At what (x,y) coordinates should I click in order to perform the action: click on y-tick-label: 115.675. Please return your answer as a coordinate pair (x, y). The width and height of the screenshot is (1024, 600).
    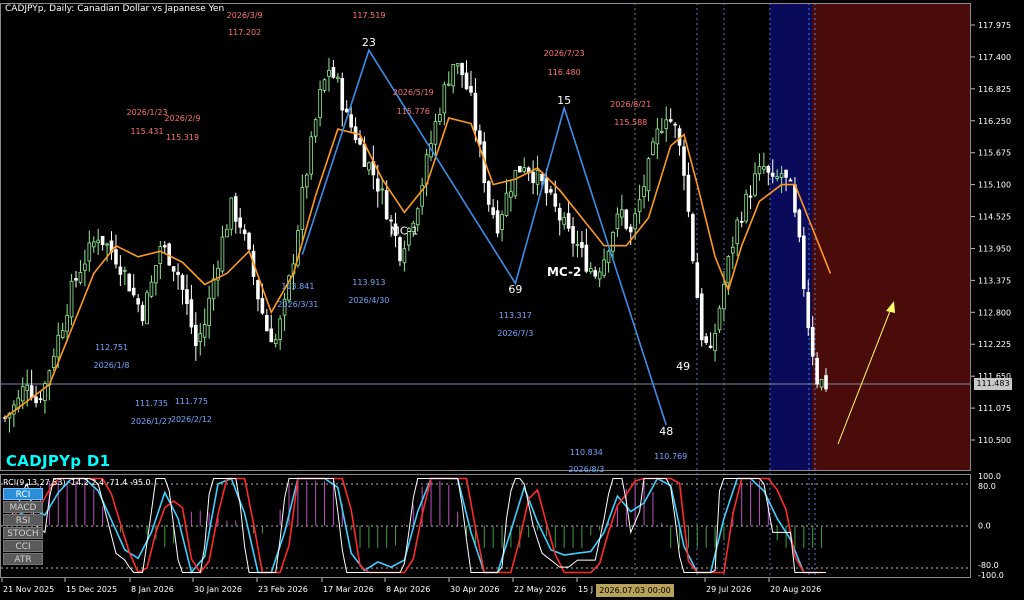
    Looking at the image, I should click on (994, 153).